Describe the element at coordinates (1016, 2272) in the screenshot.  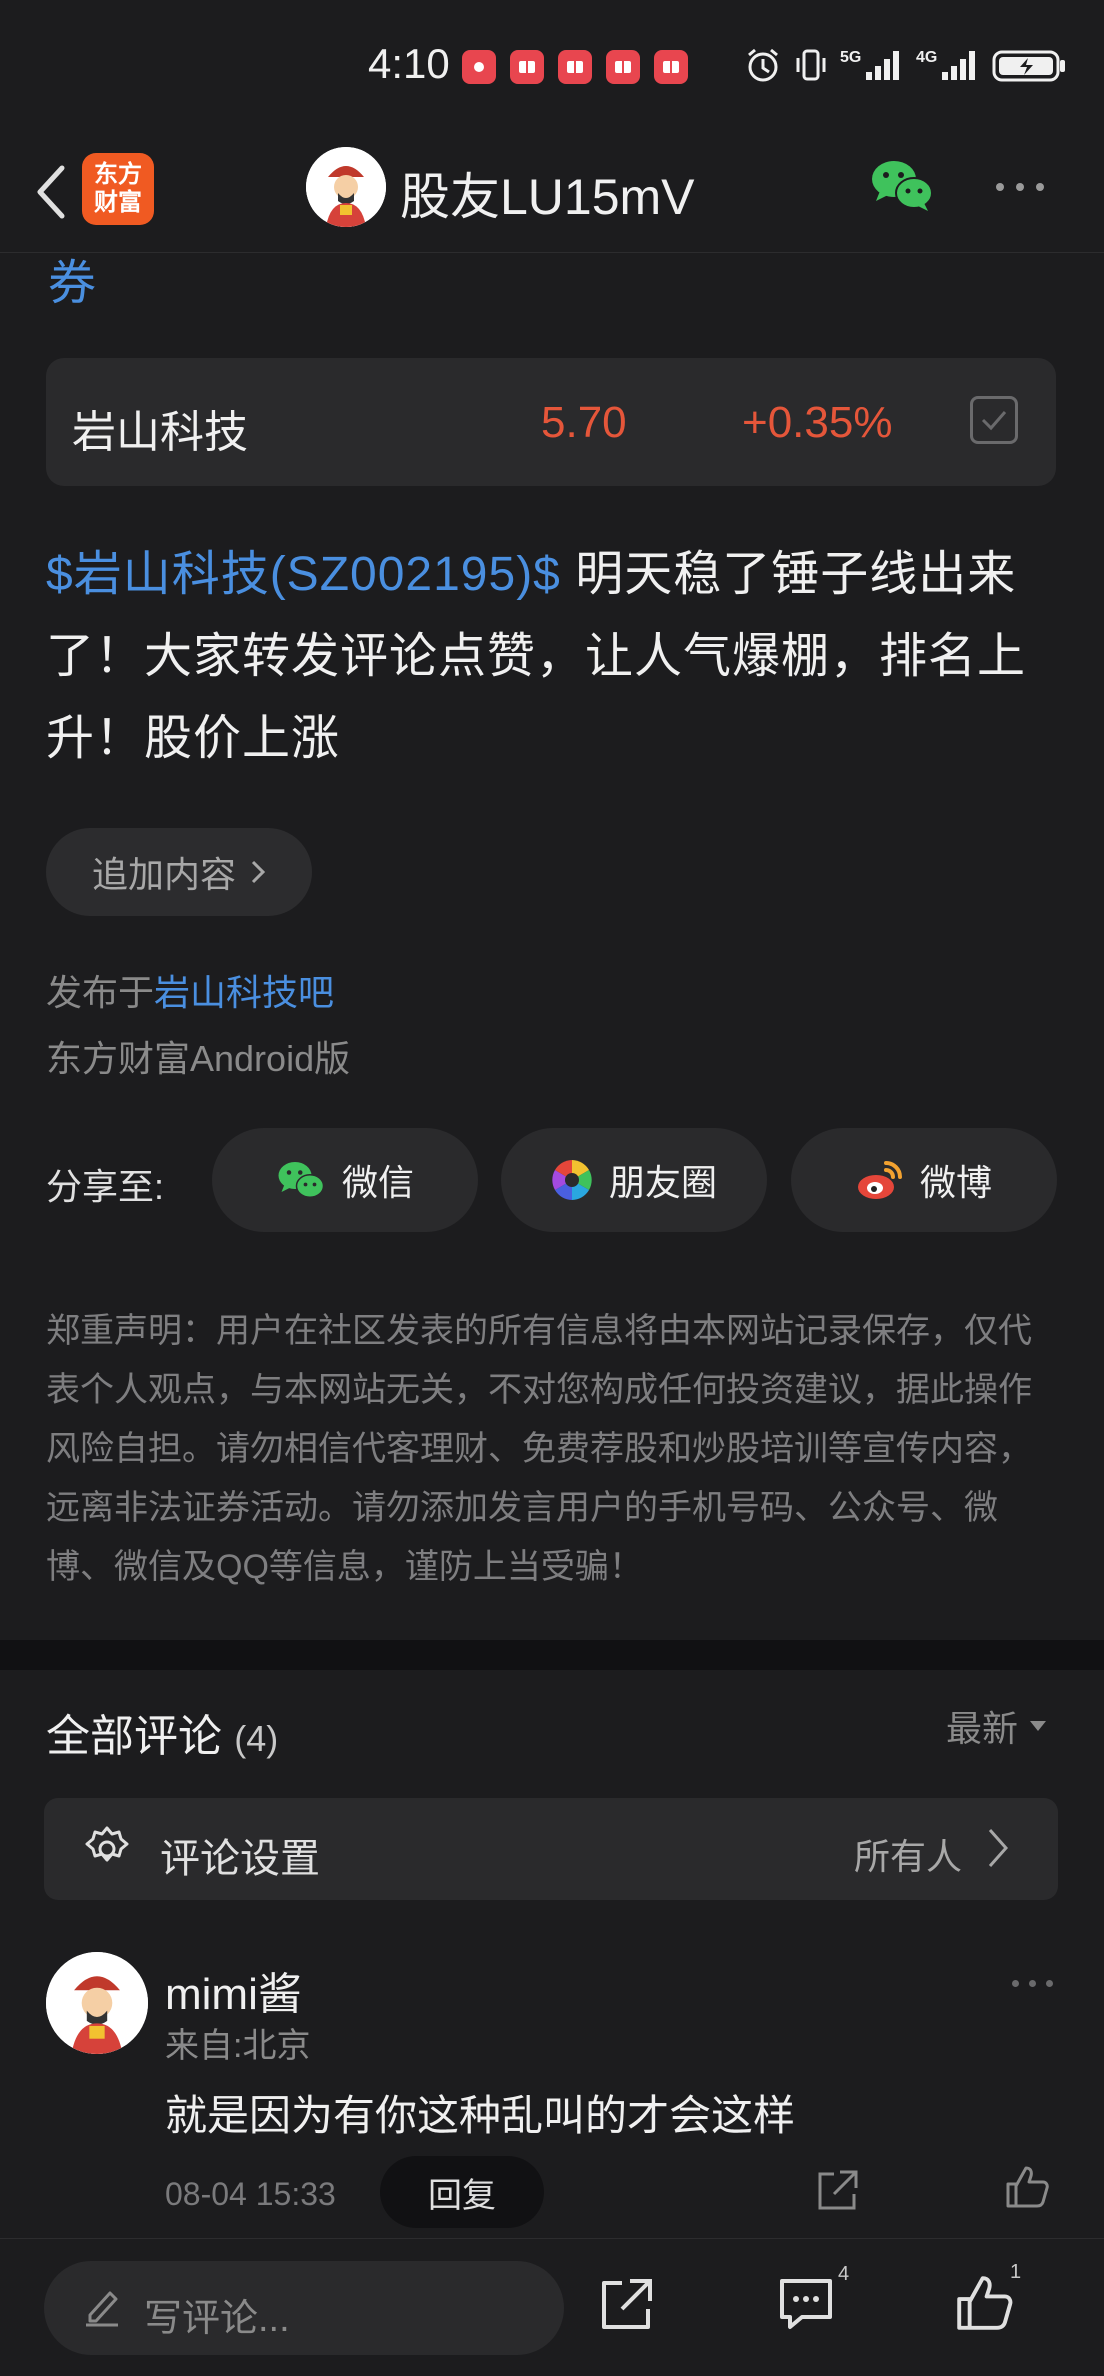
I see `like-count-badge: 1` at that location.